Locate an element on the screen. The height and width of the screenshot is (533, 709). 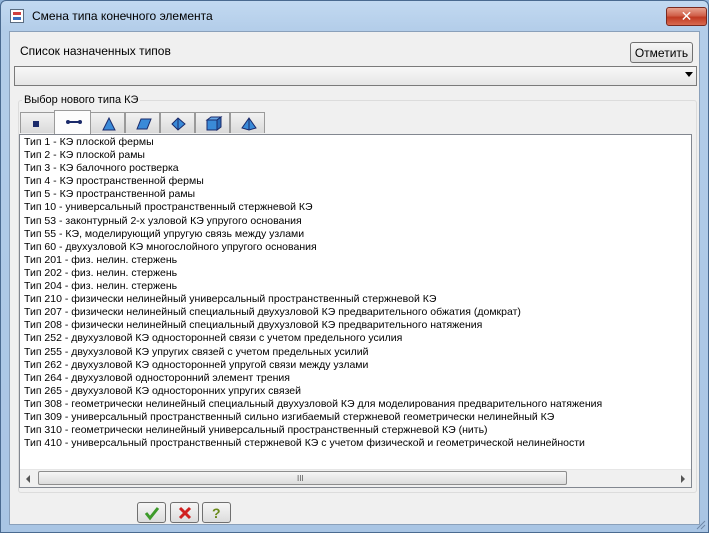
tab-tetra-elements is located at coordinates (247, 122).